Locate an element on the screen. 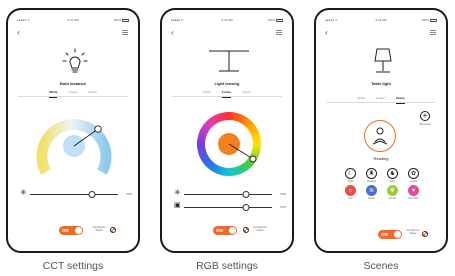  scene-item: ⌂ Fire is located at coordinates (350, 192).